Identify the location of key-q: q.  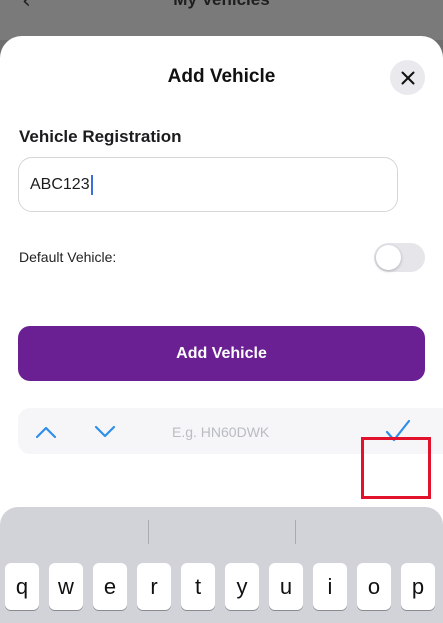
(22, 586).